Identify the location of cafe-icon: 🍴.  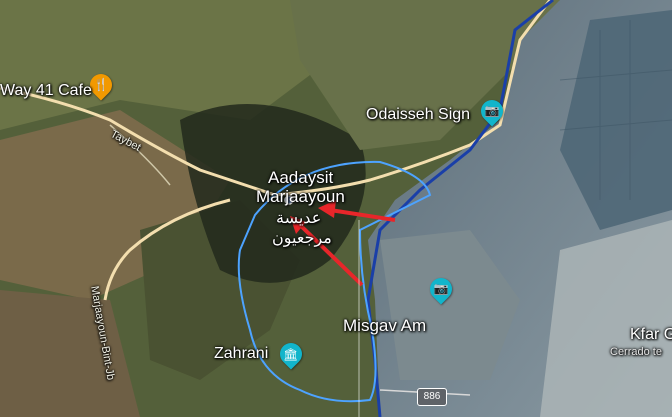
(101, 85).